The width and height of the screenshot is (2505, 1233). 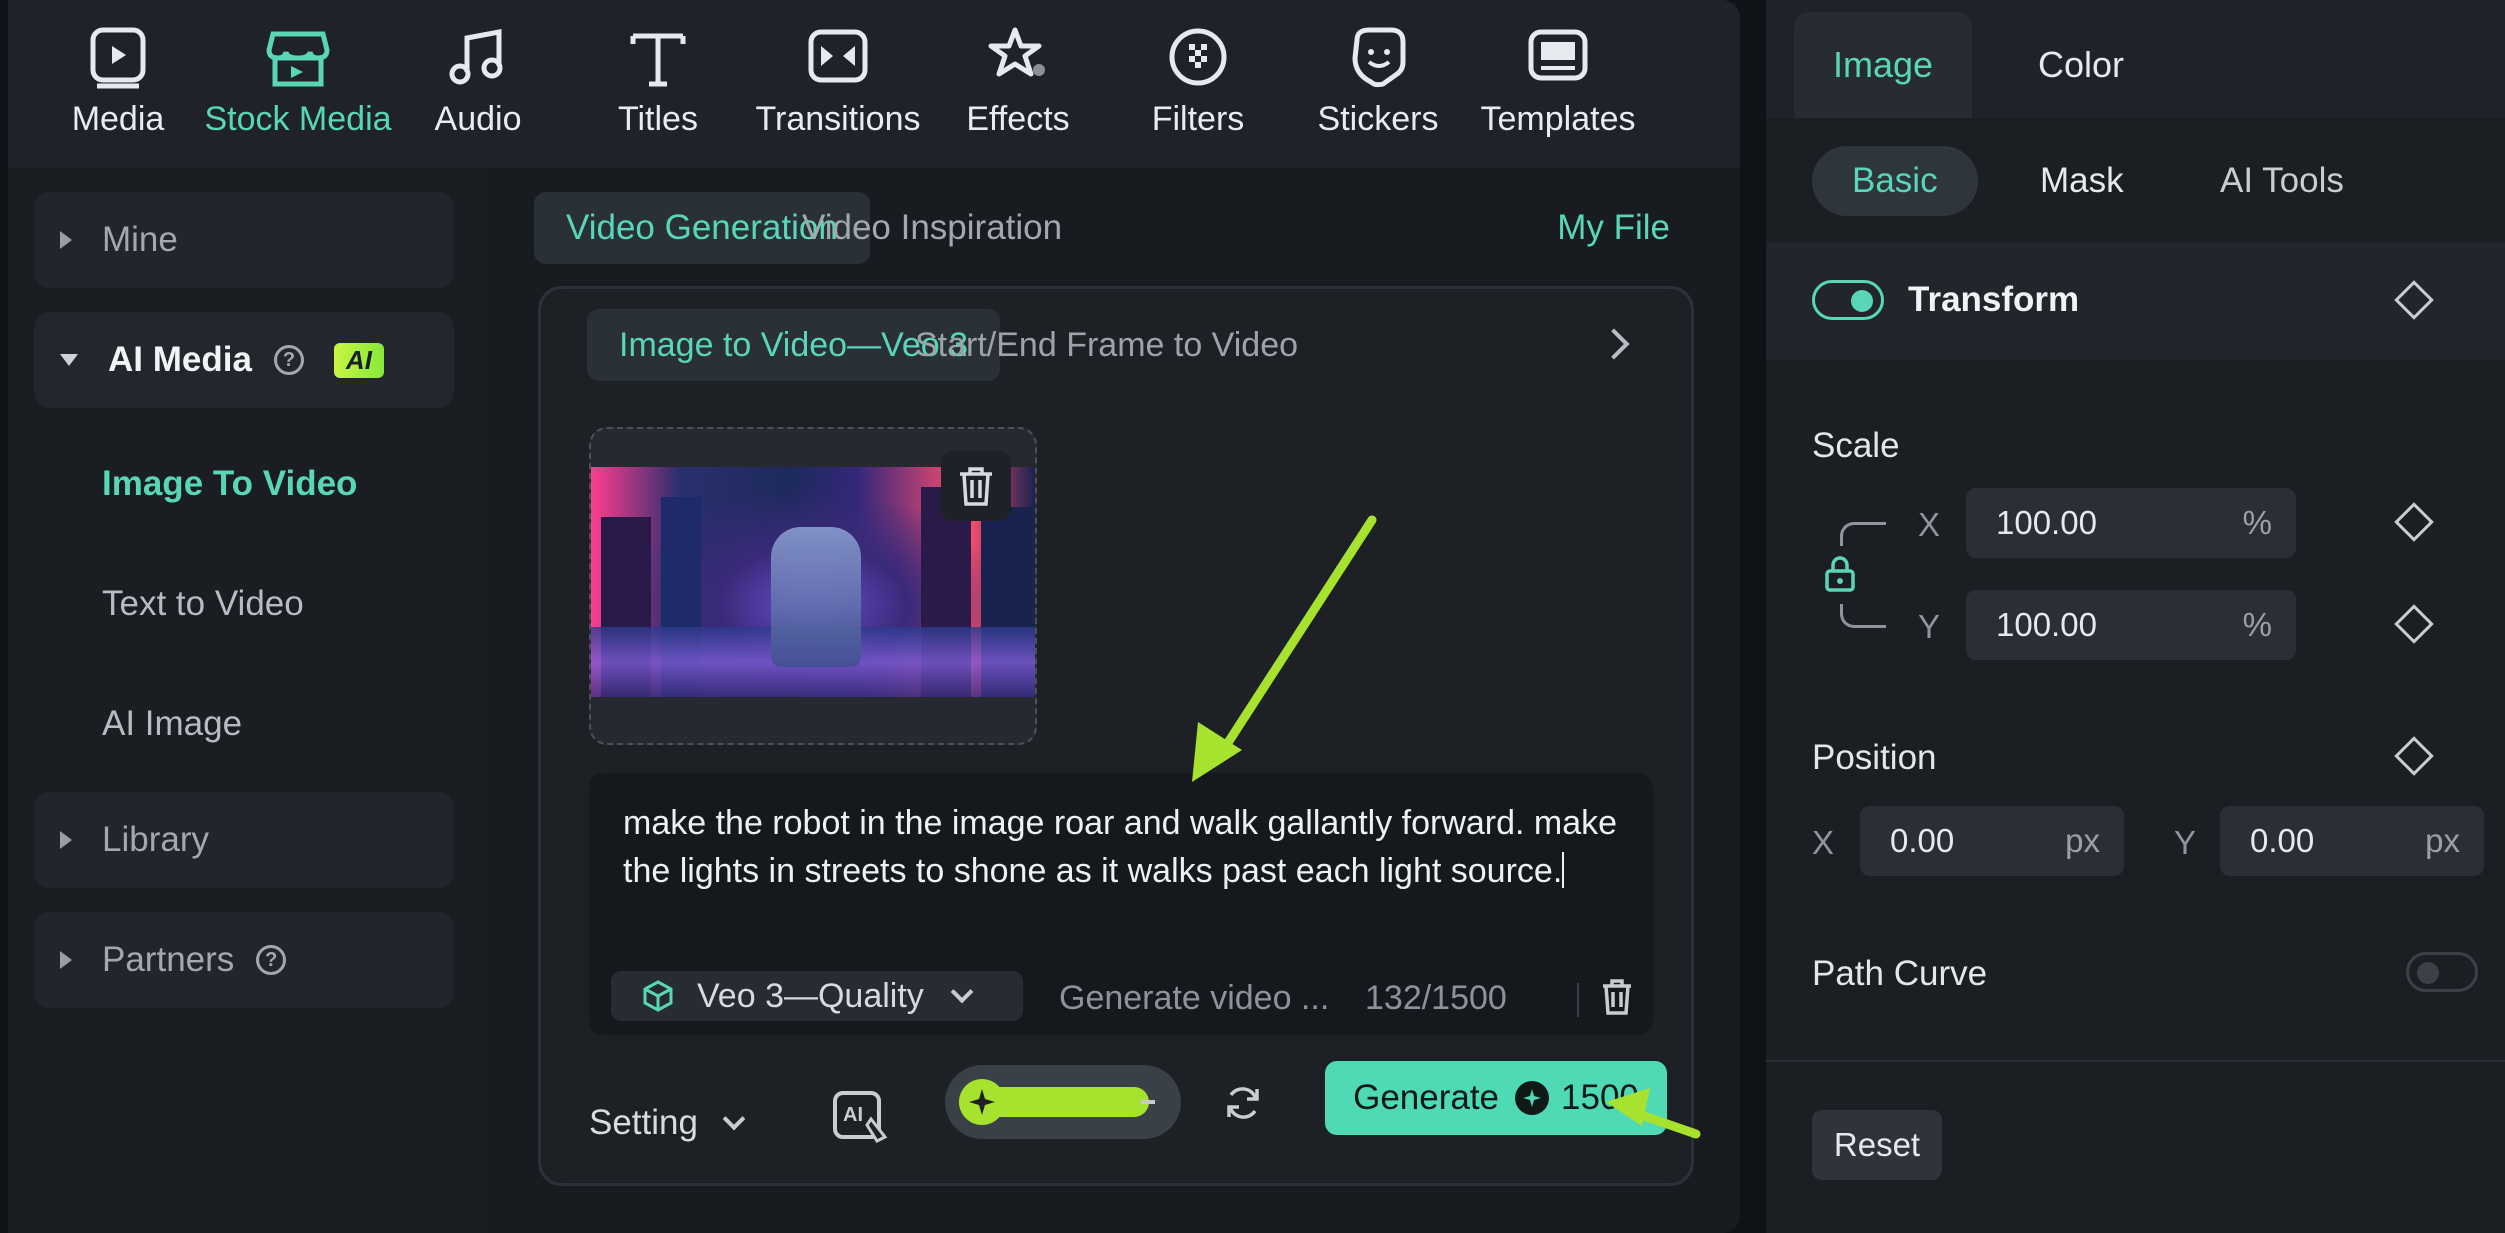 I want to click on lock-bracket, so click(x=1863, y=534).